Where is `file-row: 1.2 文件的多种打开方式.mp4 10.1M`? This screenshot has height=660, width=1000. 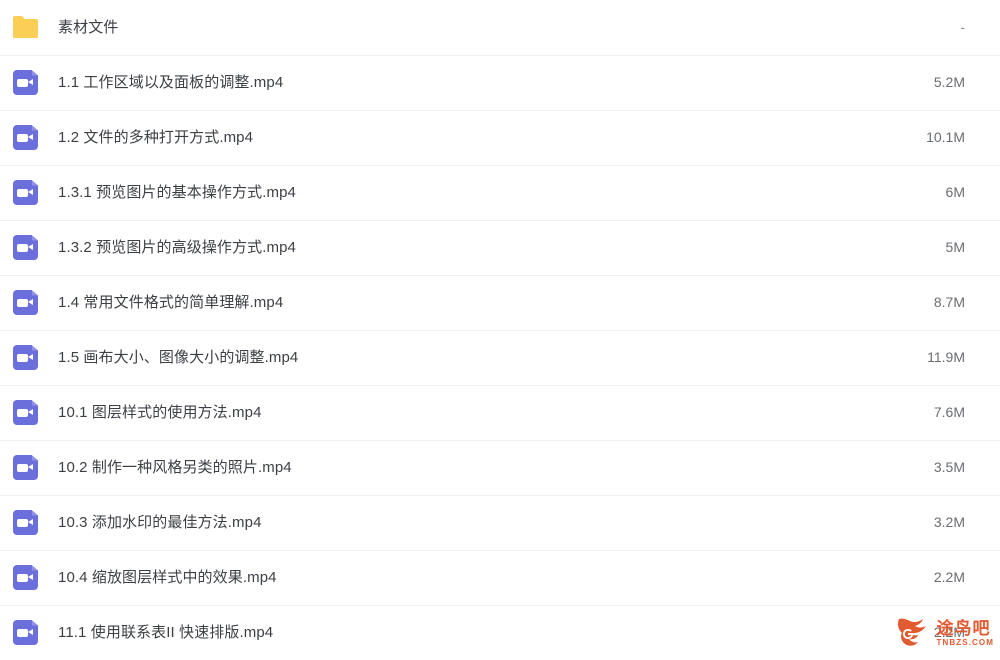 file-row: 1.2 文件的多种打开方式.mp4 10.1M is located at coordinates (500, 137).